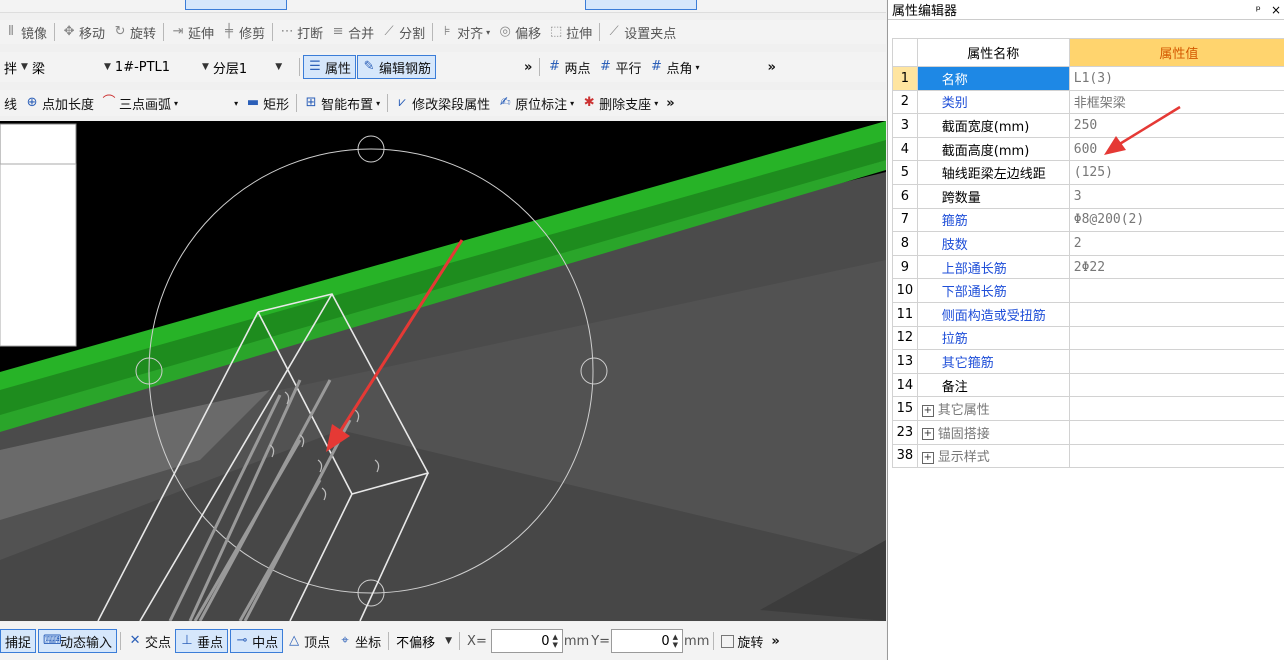 This screenshot has height=660, width=1284. What do you see at coordinates (993, 290) in the screenshot?
I see `property-name: 下部通长筋` at bounding box center [993, 290].